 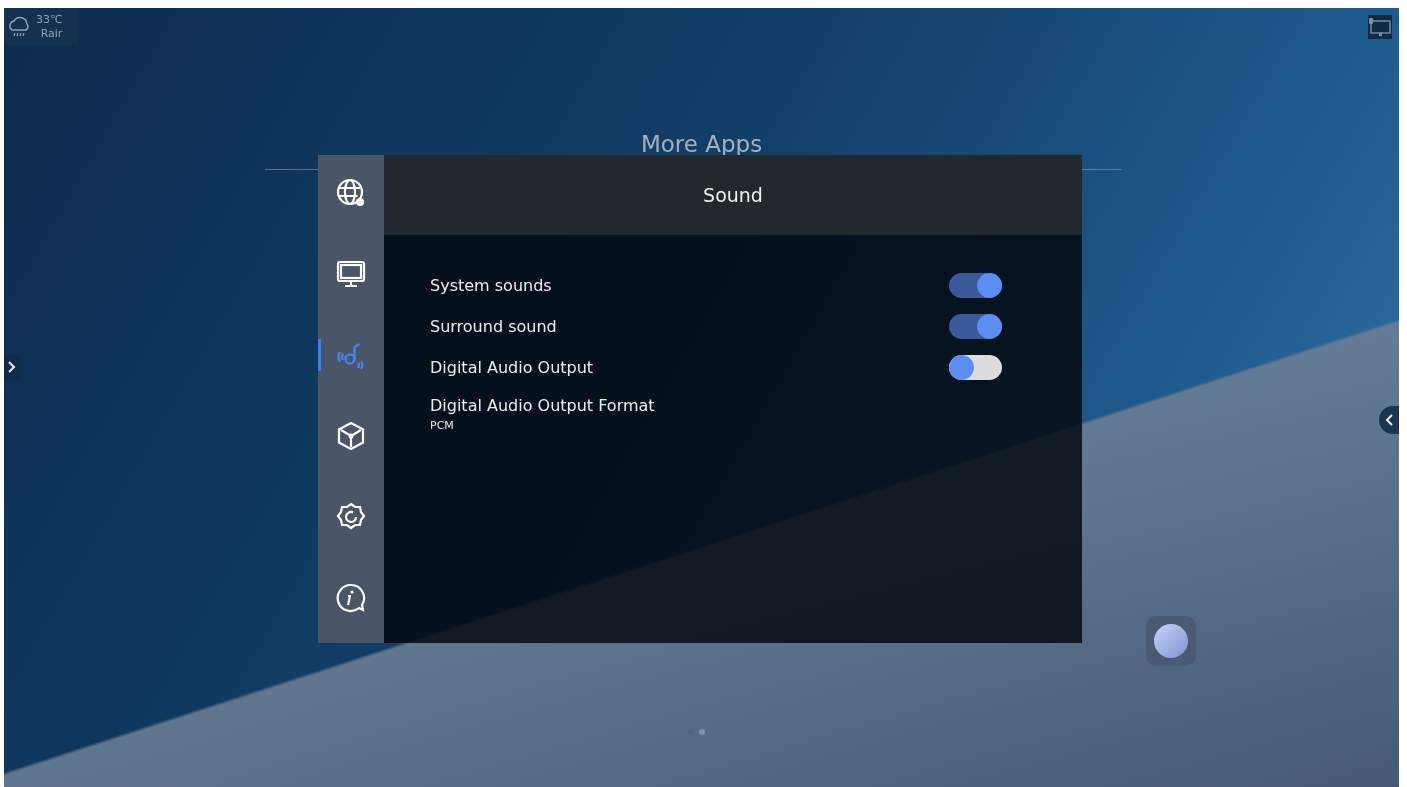 I want to click on cube-icon, so click(x=351, y=436).